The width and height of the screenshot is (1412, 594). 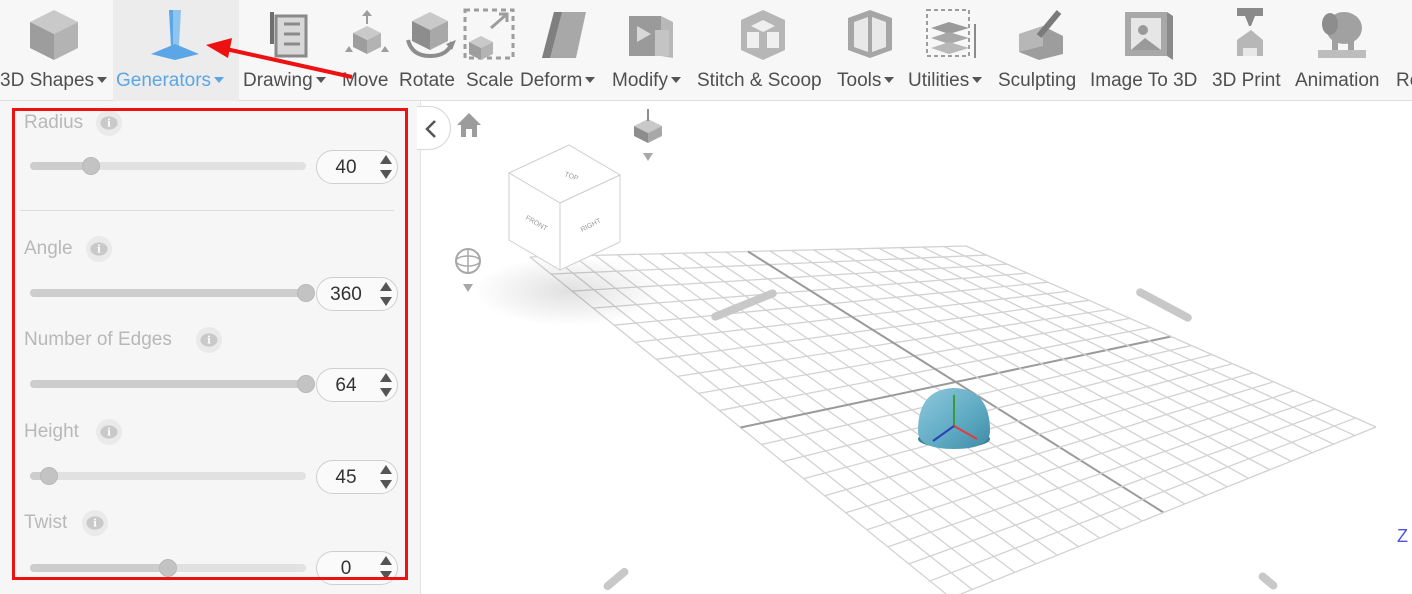 I want to click on sculpting-icon, so click(x=1041, y=35).